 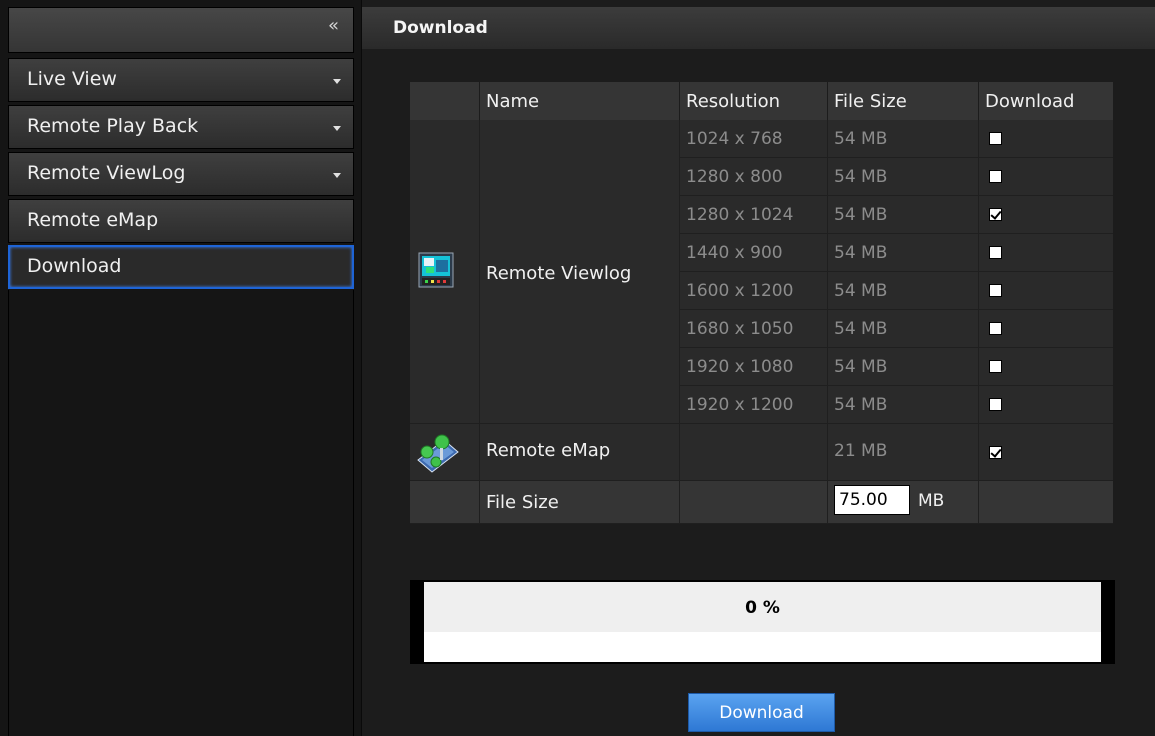 What do you see at coordinates (181, 80) in the screenshot?
I see `sidebar-item-live-view: Live View` at bounding box center [181, 80].